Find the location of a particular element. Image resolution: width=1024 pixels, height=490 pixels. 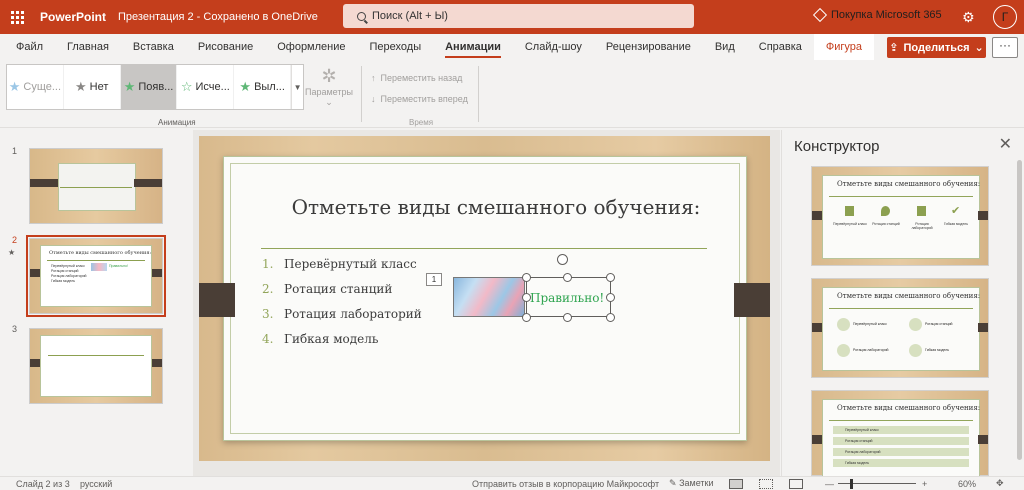

tab-transitions: Переходы is located at coordinates (396, 47).